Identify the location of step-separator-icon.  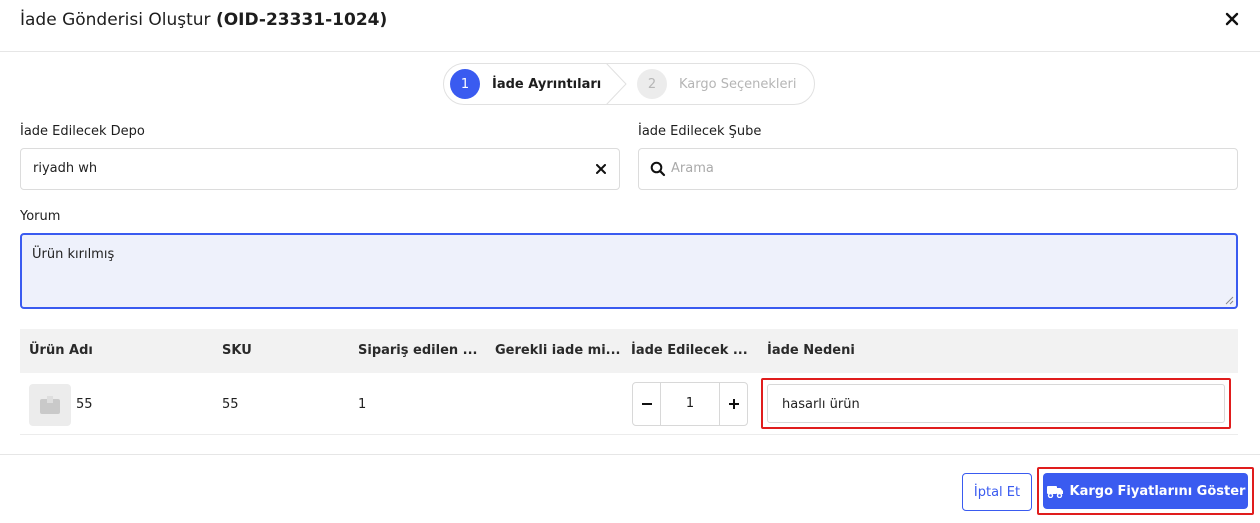
(616, 84).